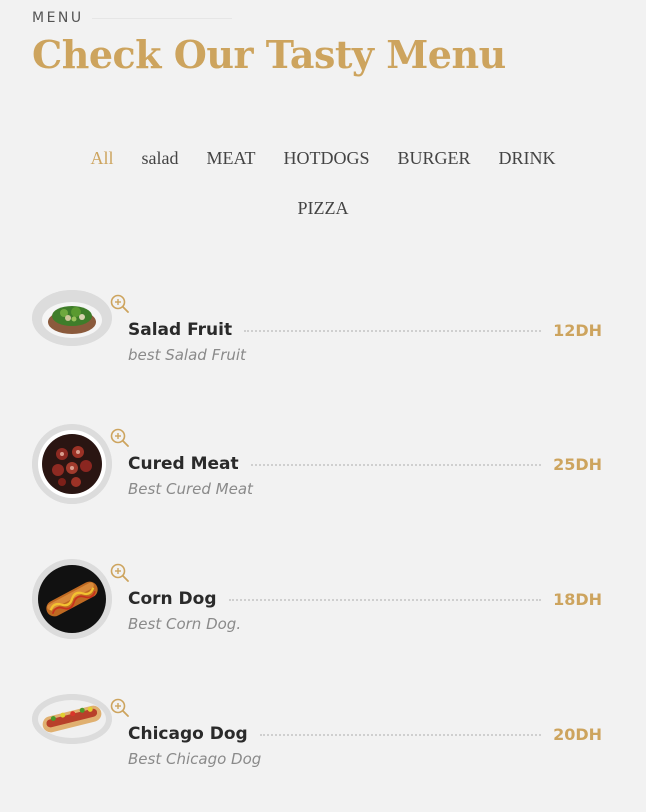 This screenshot has width=646, height=812. I want to click on item-description: Best Chicago Dog, so click(195, 759).